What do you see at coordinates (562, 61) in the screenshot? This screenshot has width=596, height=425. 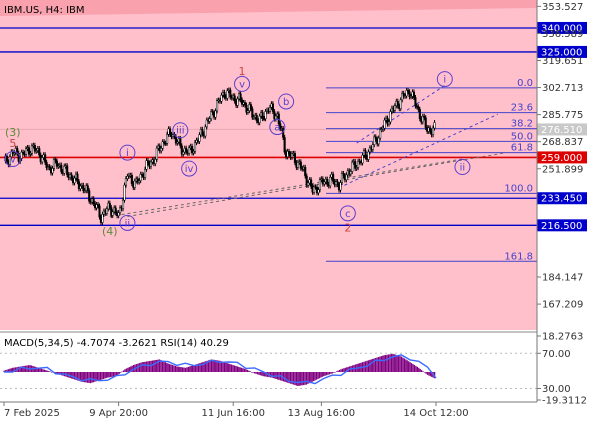 I see `price-tick-label: 319.651` at bounding box center [562, 61].